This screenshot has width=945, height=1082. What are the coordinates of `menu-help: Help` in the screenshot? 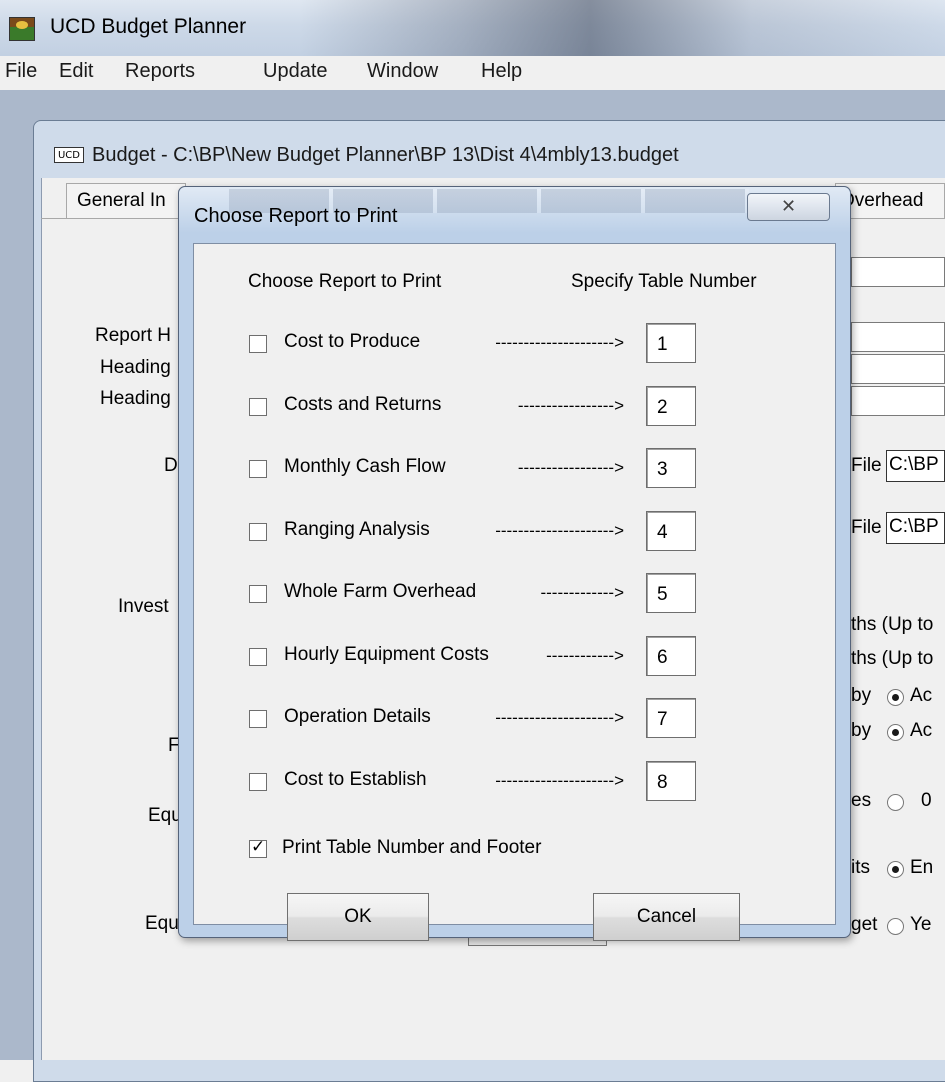 It's located at (501, 71).